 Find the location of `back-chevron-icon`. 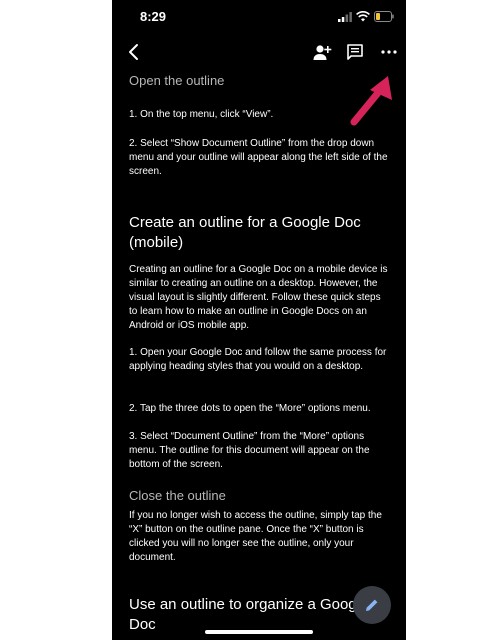

back-chevron-icon is located at coordinates (134, 52).